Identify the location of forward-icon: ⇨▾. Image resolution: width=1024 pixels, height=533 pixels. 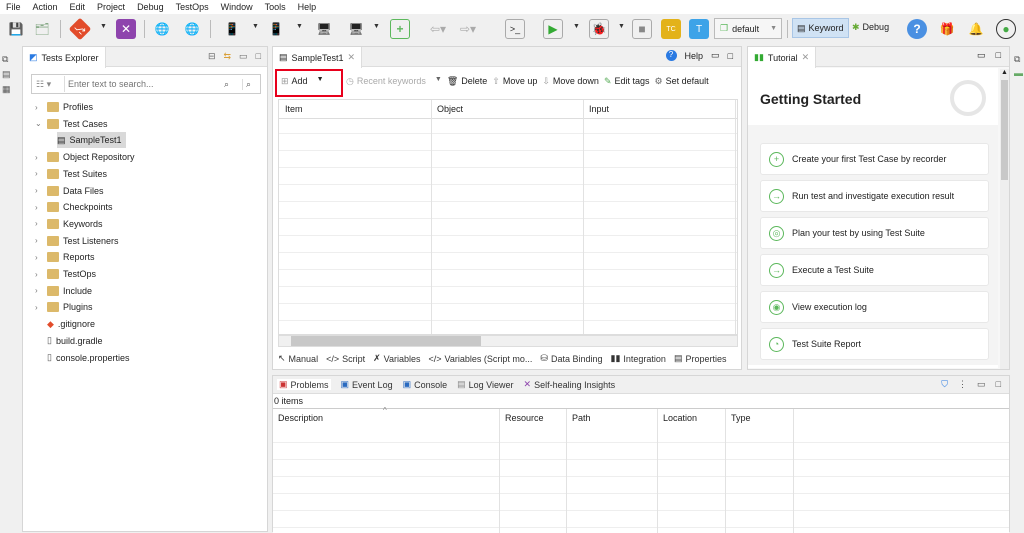
(468, 29).